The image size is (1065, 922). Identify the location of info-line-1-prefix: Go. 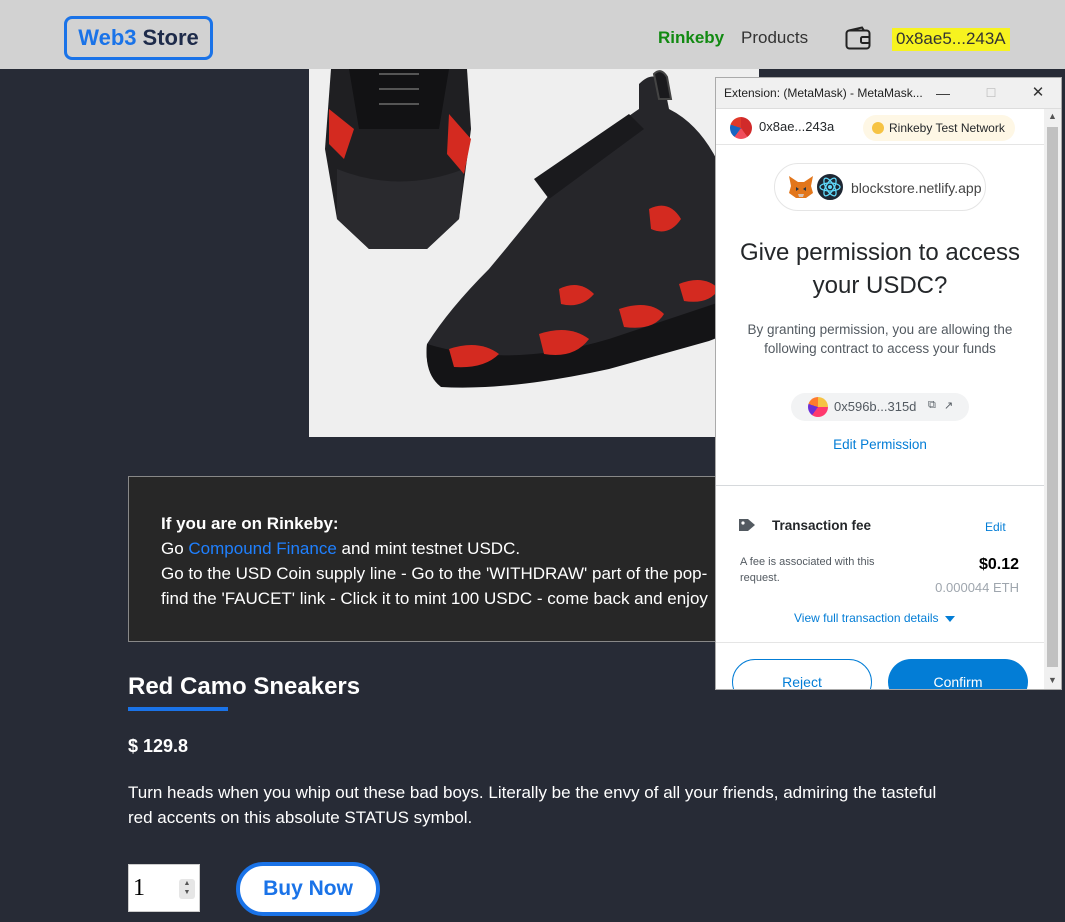
(175, 548).